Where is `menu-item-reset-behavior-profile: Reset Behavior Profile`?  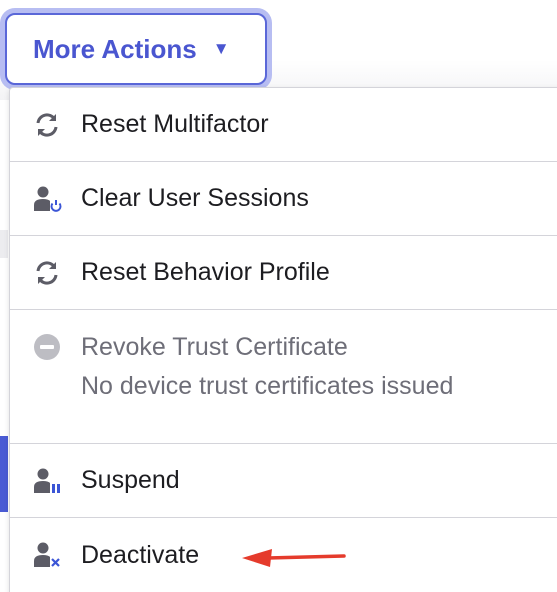
menu-item-reset-behavior-profile: Reset Behavior Profile is located at coordinates (283, 273).